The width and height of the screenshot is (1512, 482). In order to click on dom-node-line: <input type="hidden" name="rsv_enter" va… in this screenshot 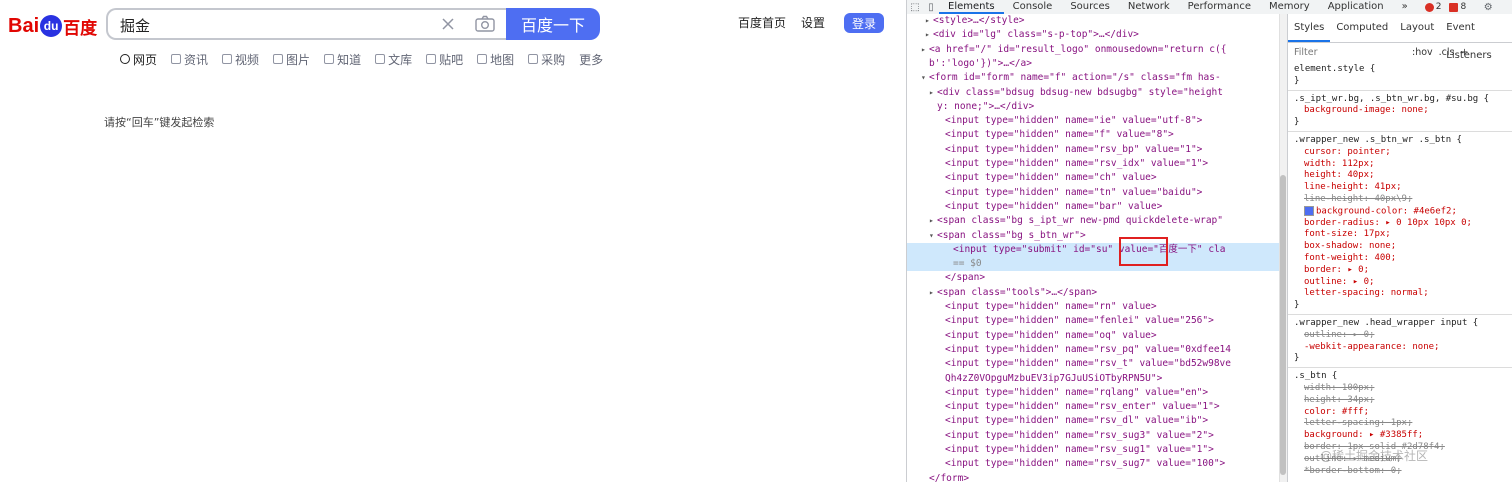, I will do `click(1093, 407)`.